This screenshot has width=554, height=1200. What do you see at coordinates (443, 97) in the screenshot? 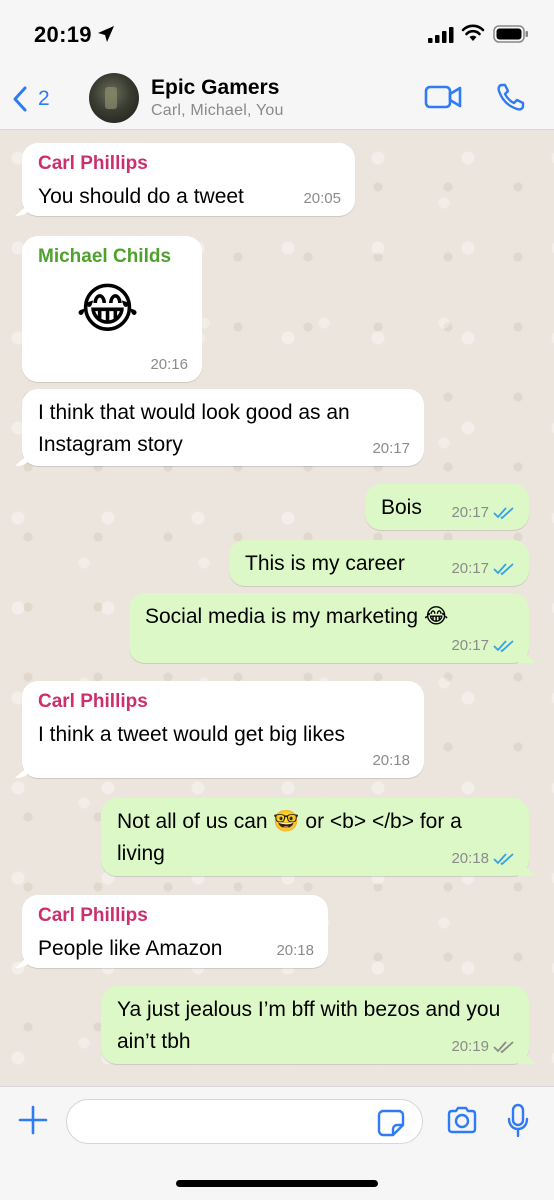
I see `video-call-icon` at bounding box center [443, 97].